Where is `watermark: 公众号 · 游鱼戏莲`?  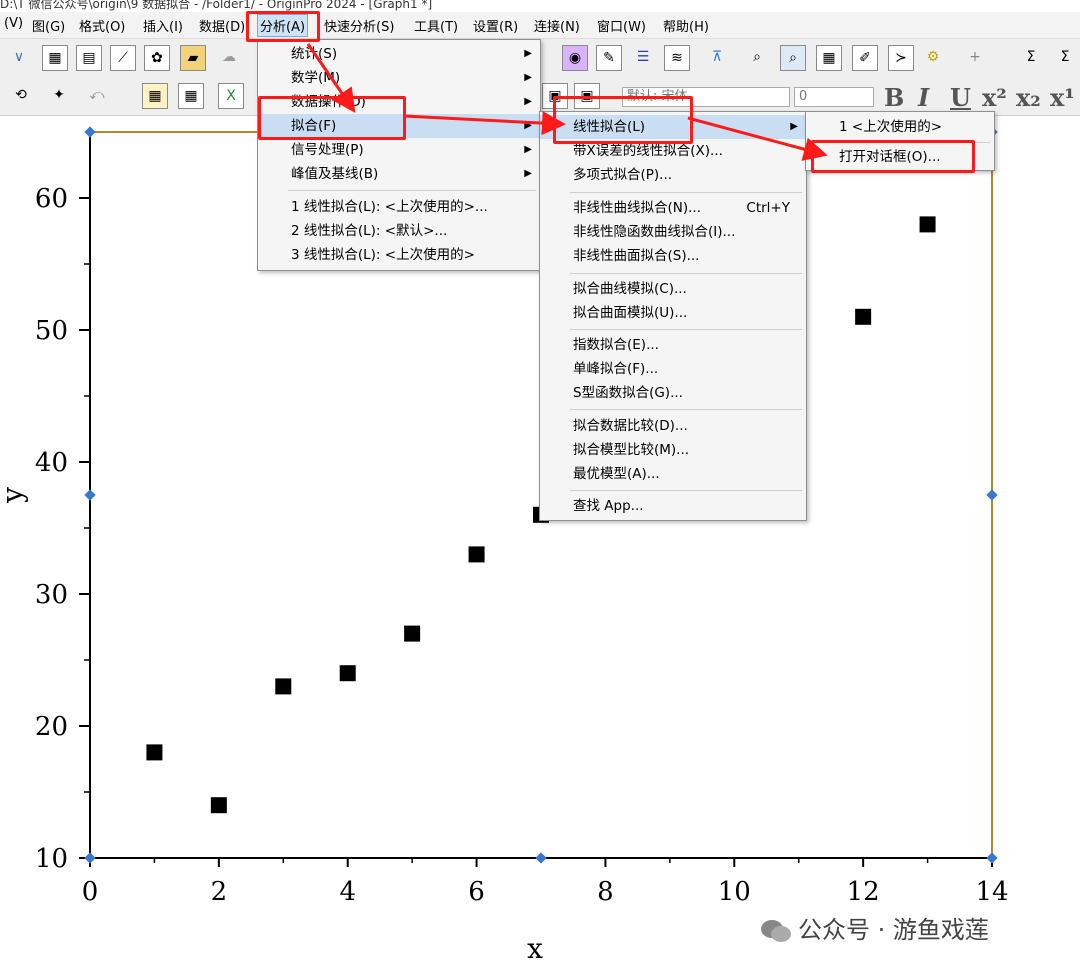
watermark: 公众号 · 游鱼戏莲 is located at coordinates (874, 927).